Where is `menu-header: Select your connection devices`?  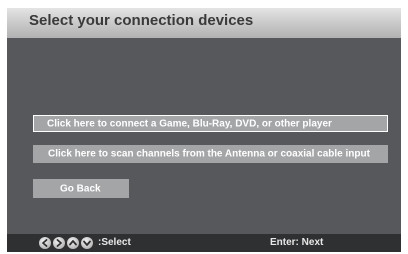
menu-header: Select your connection devices is located at coordinates (204, 23).